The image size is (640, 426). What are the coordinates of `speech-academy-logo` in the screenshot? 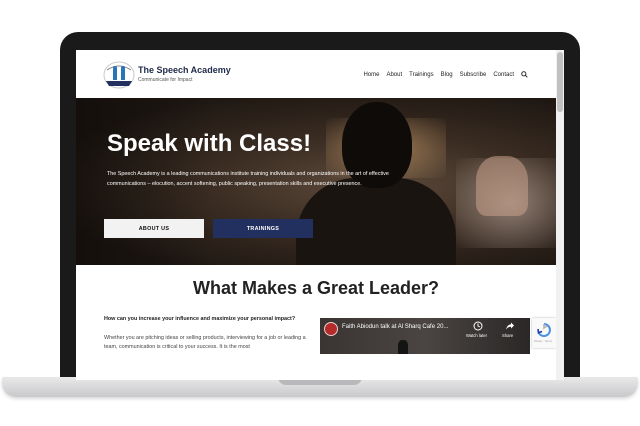 It's located at (119, 75).